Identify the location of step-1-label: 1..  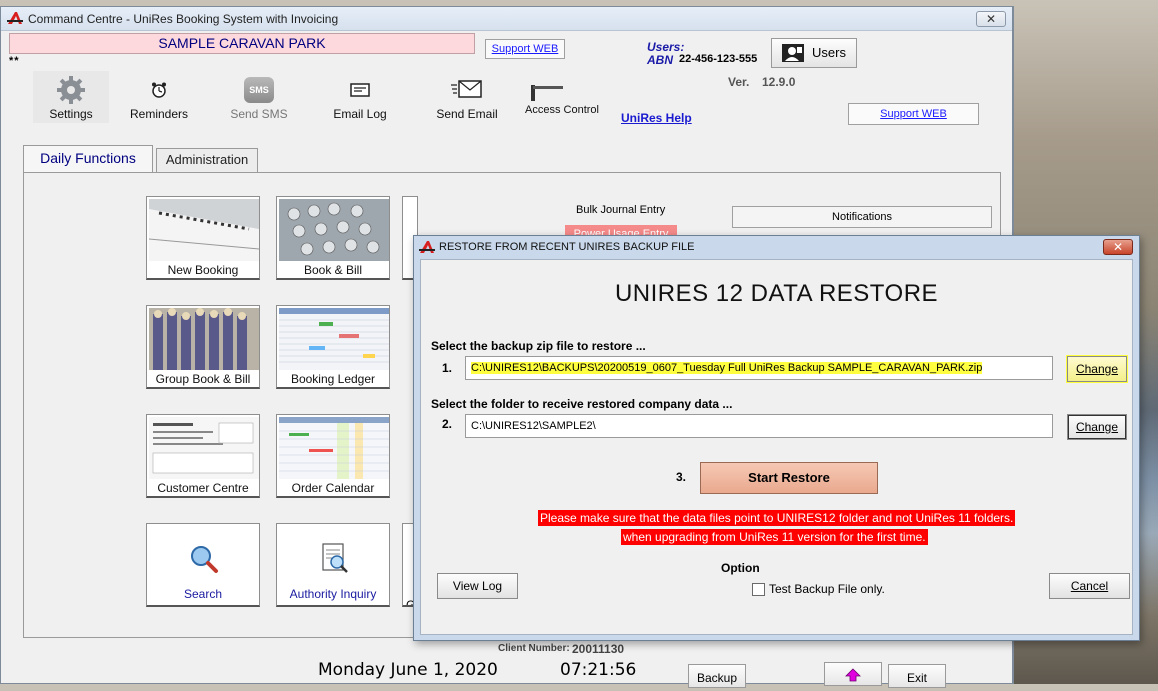
(447, 368).